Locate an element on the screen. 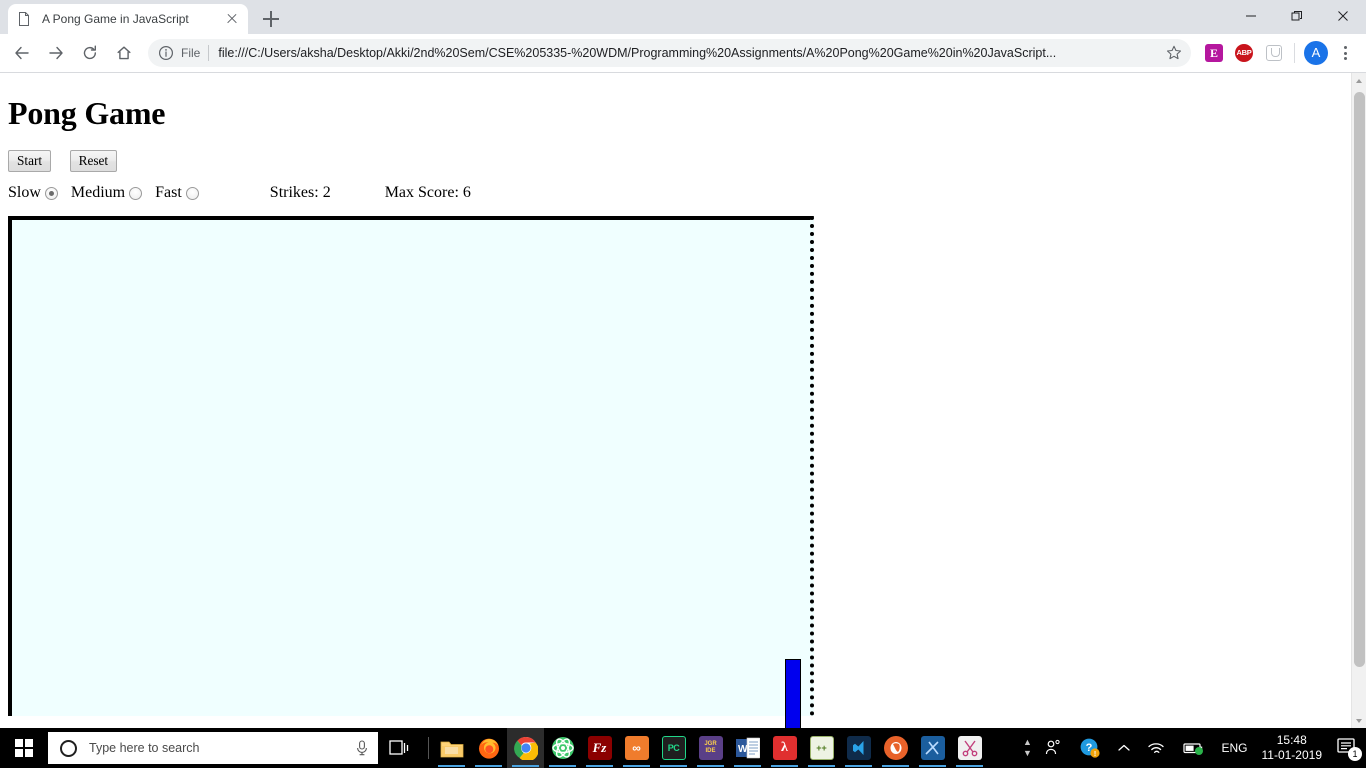 This screenshot has height=768, width=1366. evernote-extension-icon: E is located at coordinates (1214, 53).